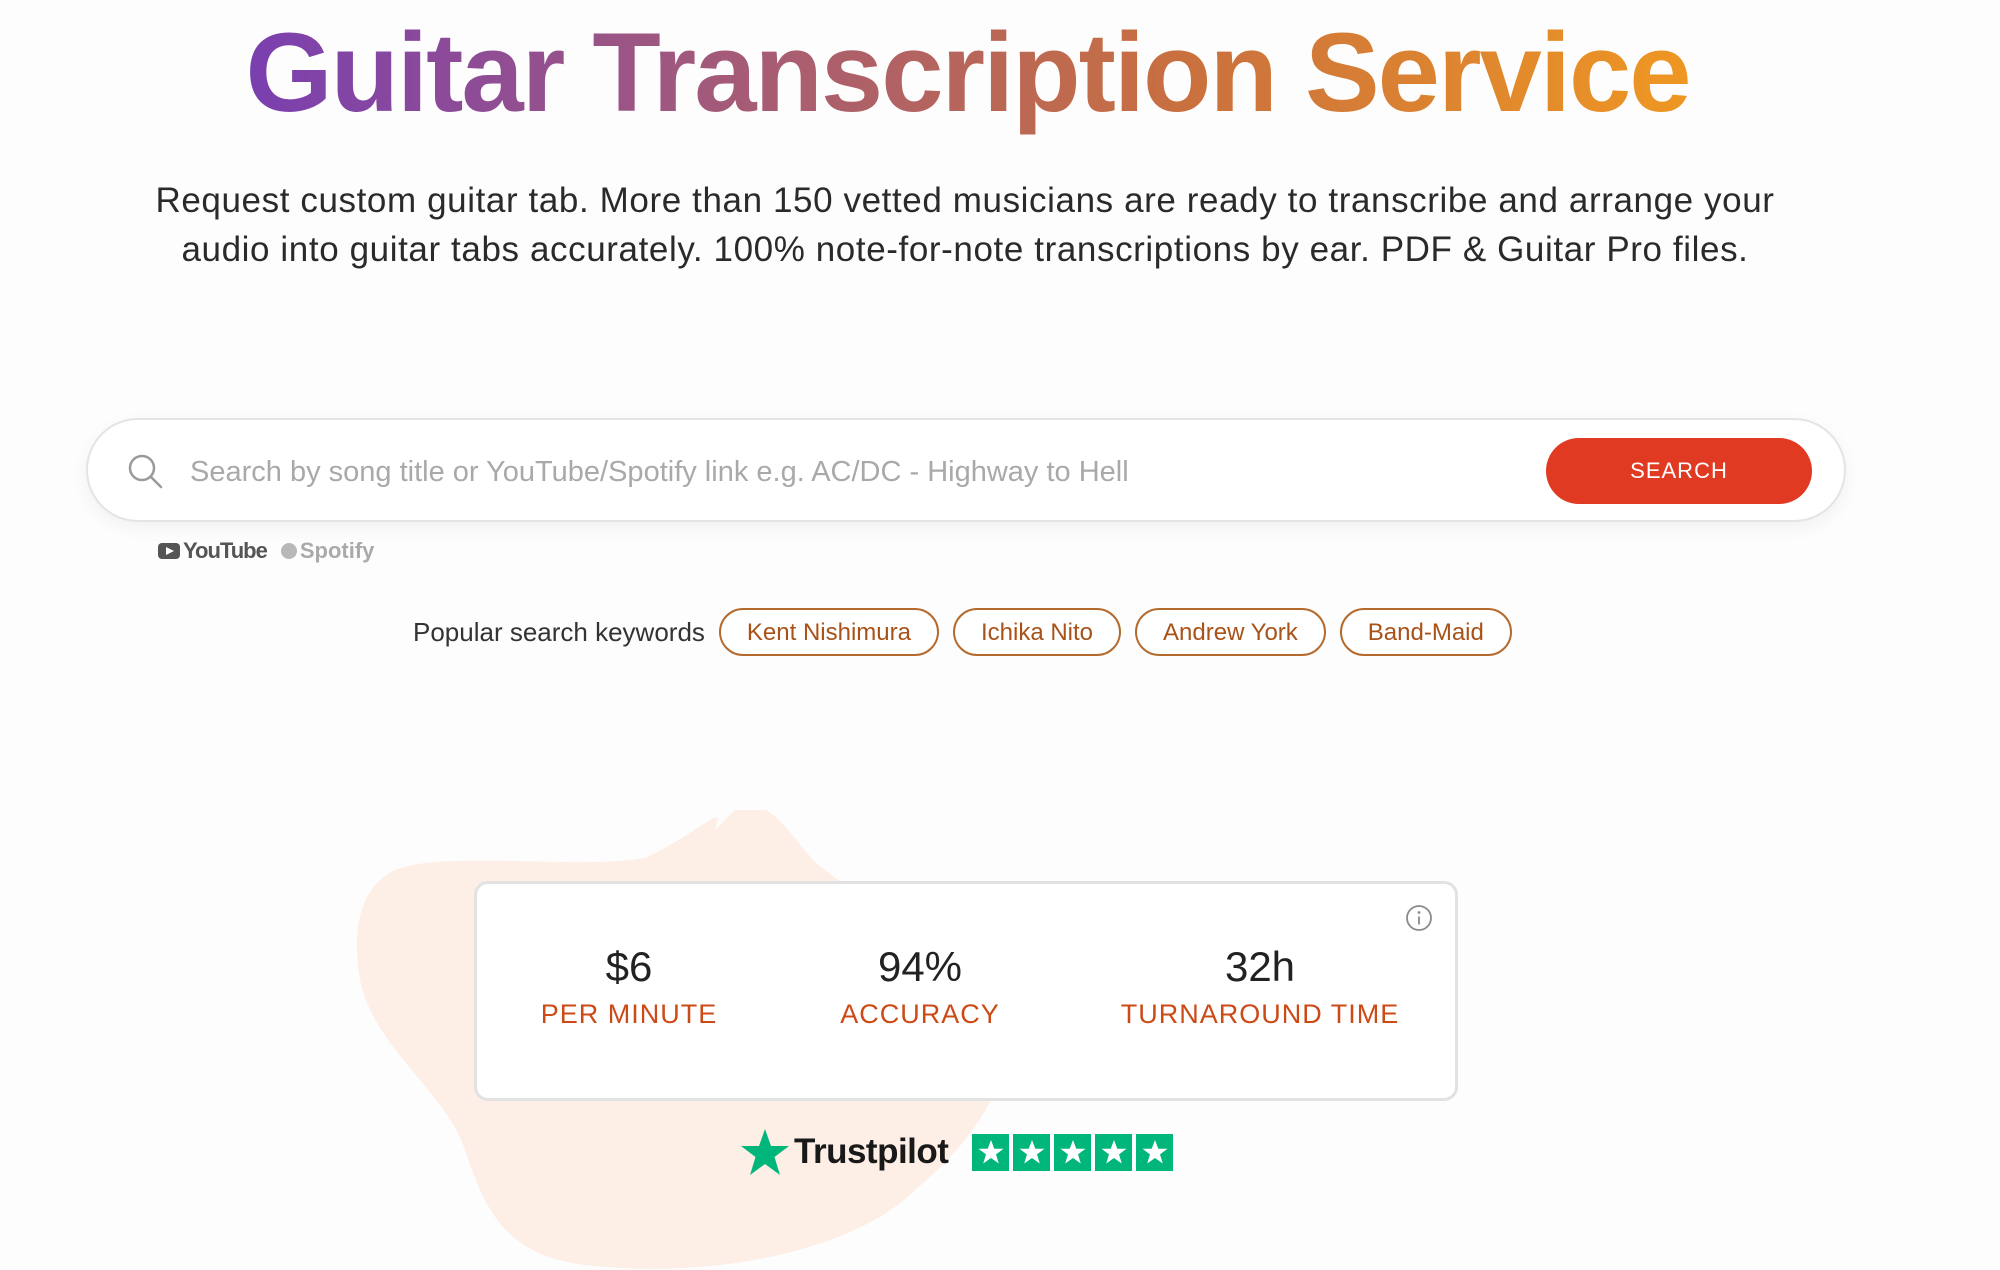  What do you see at coordinates (1425, 632) in the screenshot?
I see `keyword-chip-band-maid: Band-Maid` at bounding box center [1425, 632].